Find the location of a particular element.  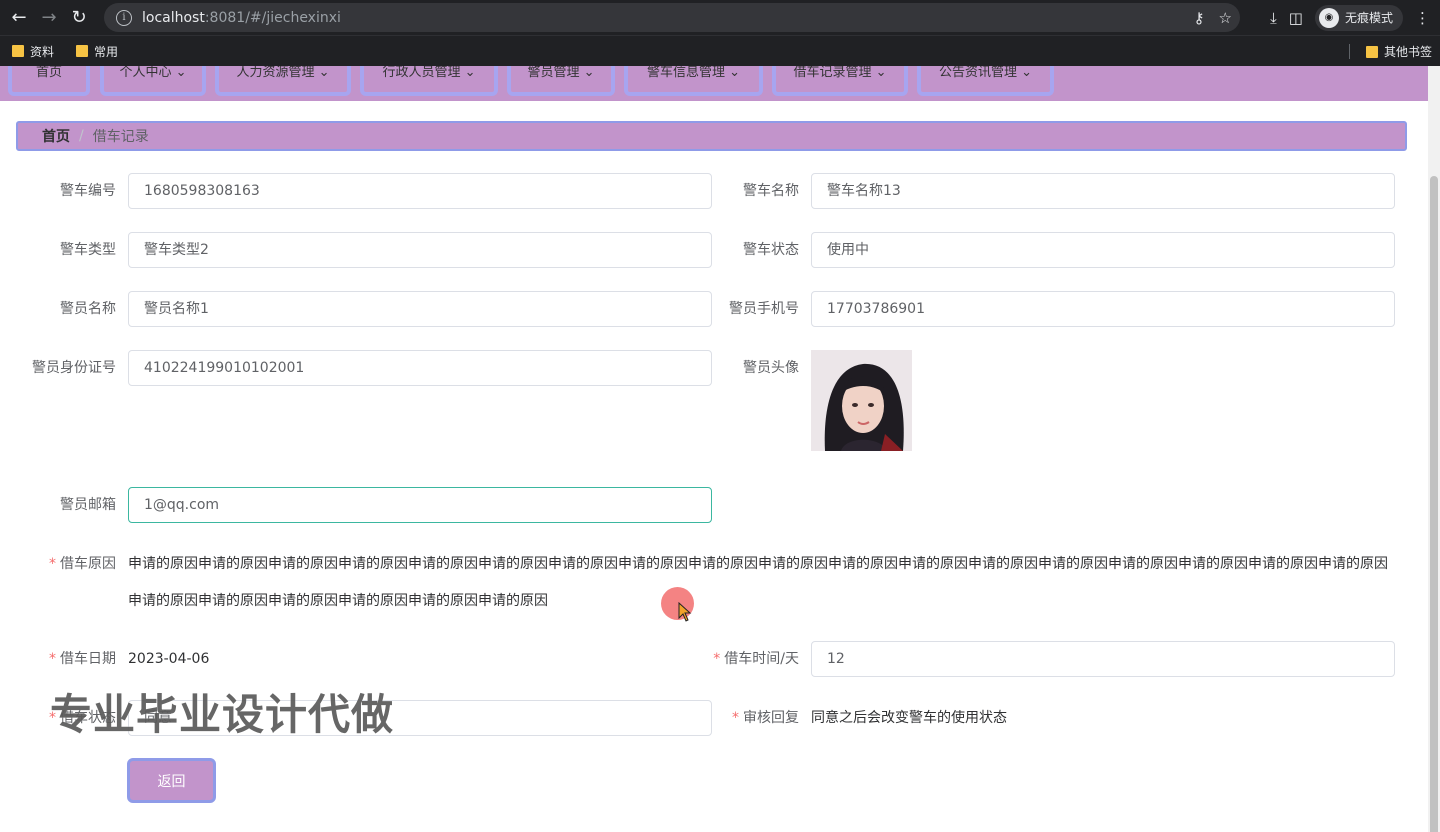

key-icon: ⚷ is located at coordinates (1199, 18).